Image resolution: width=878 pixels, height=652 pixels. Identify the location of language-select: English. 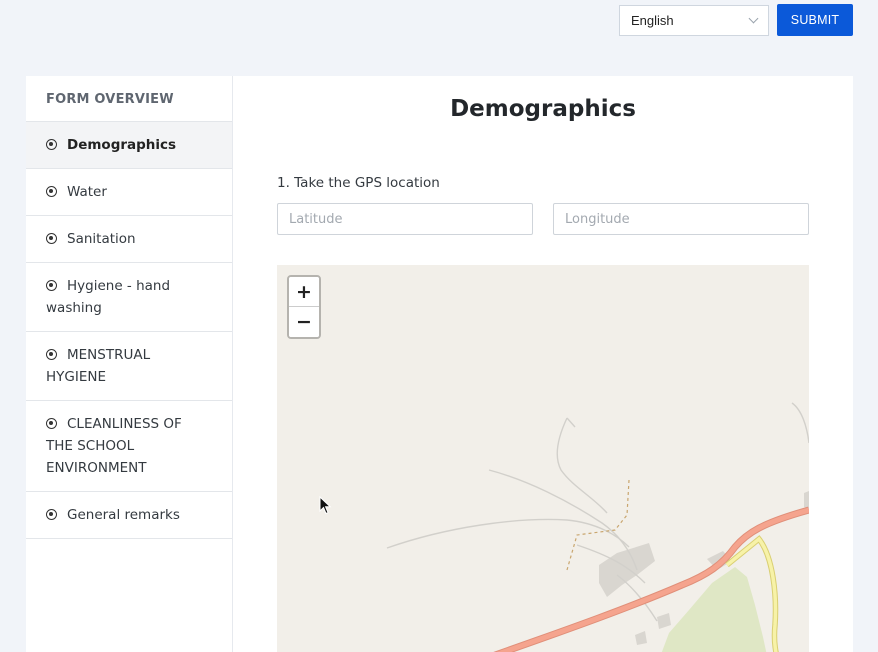
(694, 20).